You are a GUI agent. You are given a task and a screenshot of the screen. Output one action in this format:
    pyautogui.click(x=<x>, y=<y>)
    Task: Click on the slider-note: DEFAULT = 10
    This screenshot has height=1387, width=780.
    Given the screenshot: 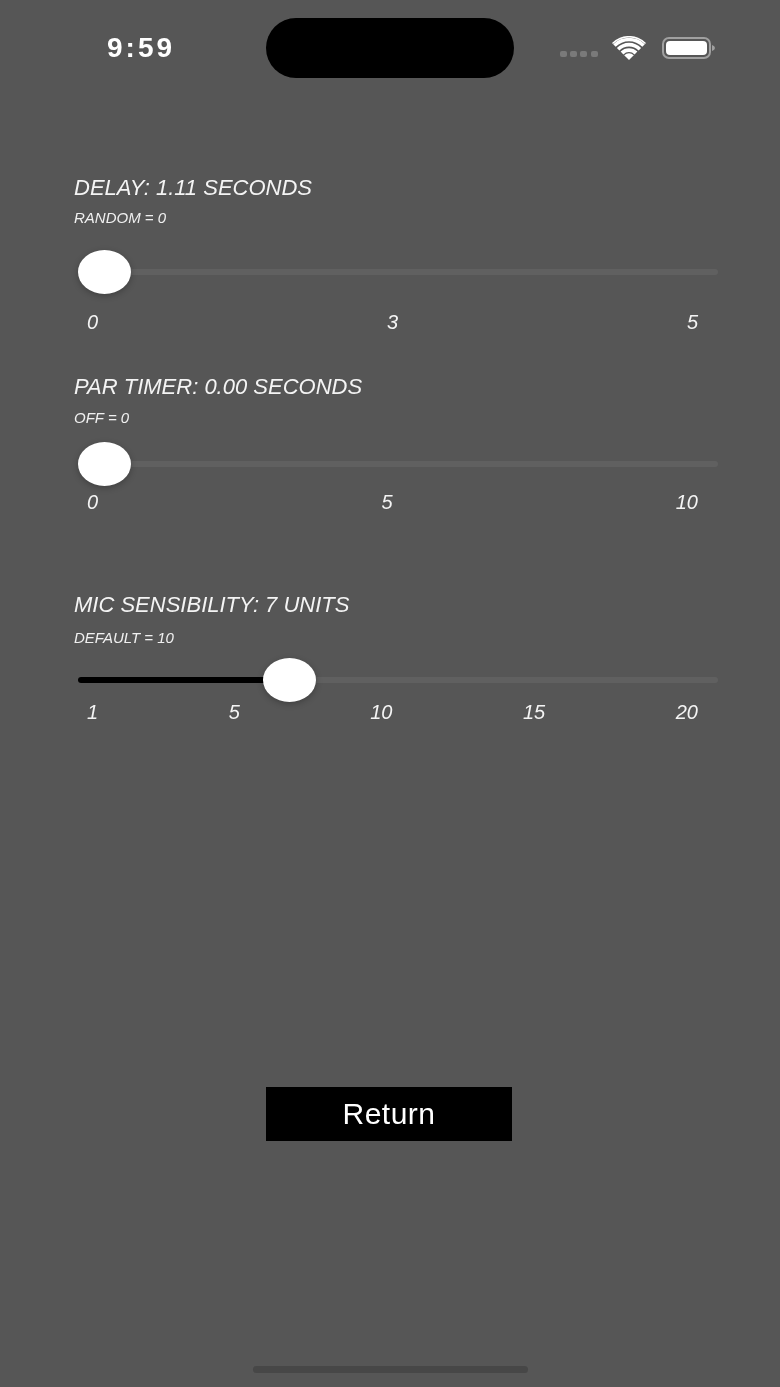 What is the action you would take?
    pyautogui.click(x=124, y=637)
    